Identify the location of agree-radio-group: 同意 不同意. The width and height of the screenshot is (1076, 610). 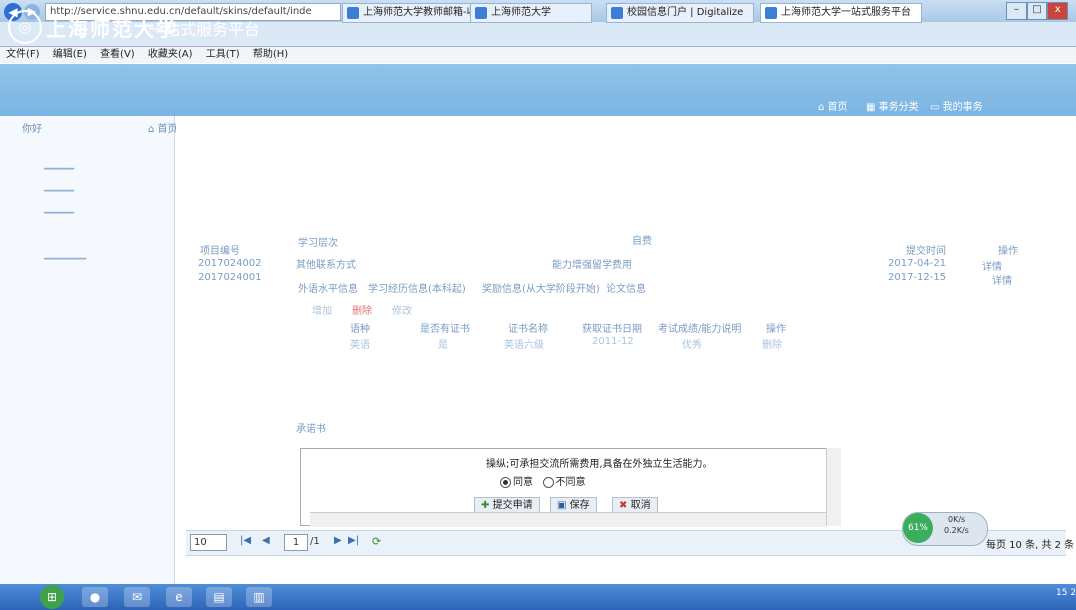
(543, 480).